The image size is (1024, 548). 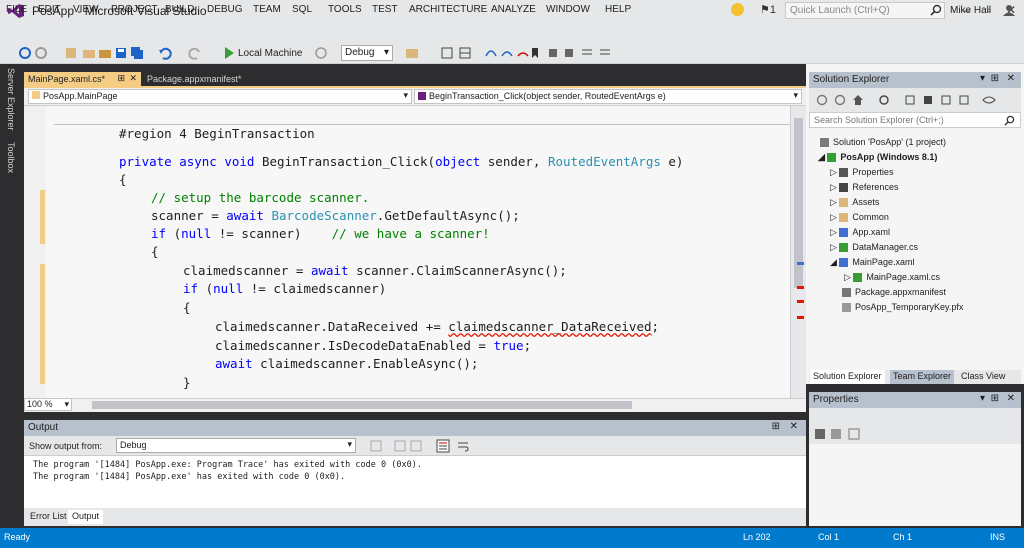 I want to click on solution-explorer-icon, so click(x=447, y=53).